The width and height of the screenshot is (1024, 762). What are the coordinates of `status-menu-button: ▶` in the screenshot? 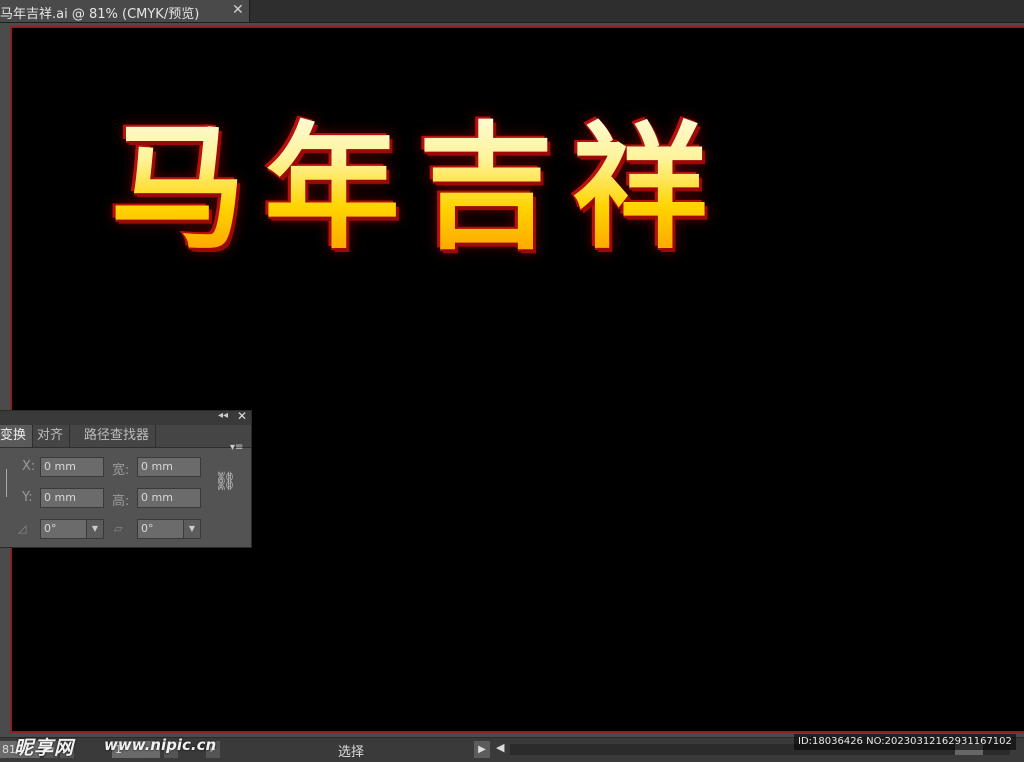 It's located at (482, 749).